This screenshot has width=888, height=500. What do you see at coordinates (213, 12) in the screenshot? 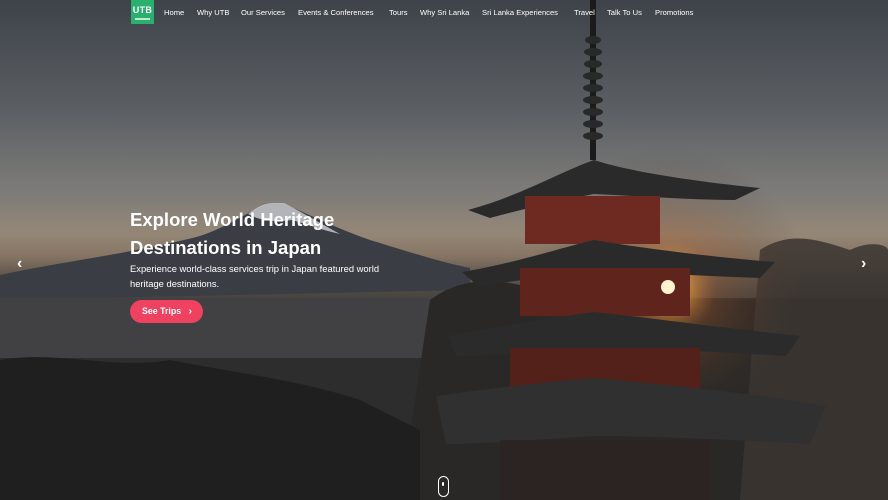
I see `nav-item-why-utb: Why UTB` at bounding box center [213, 12].